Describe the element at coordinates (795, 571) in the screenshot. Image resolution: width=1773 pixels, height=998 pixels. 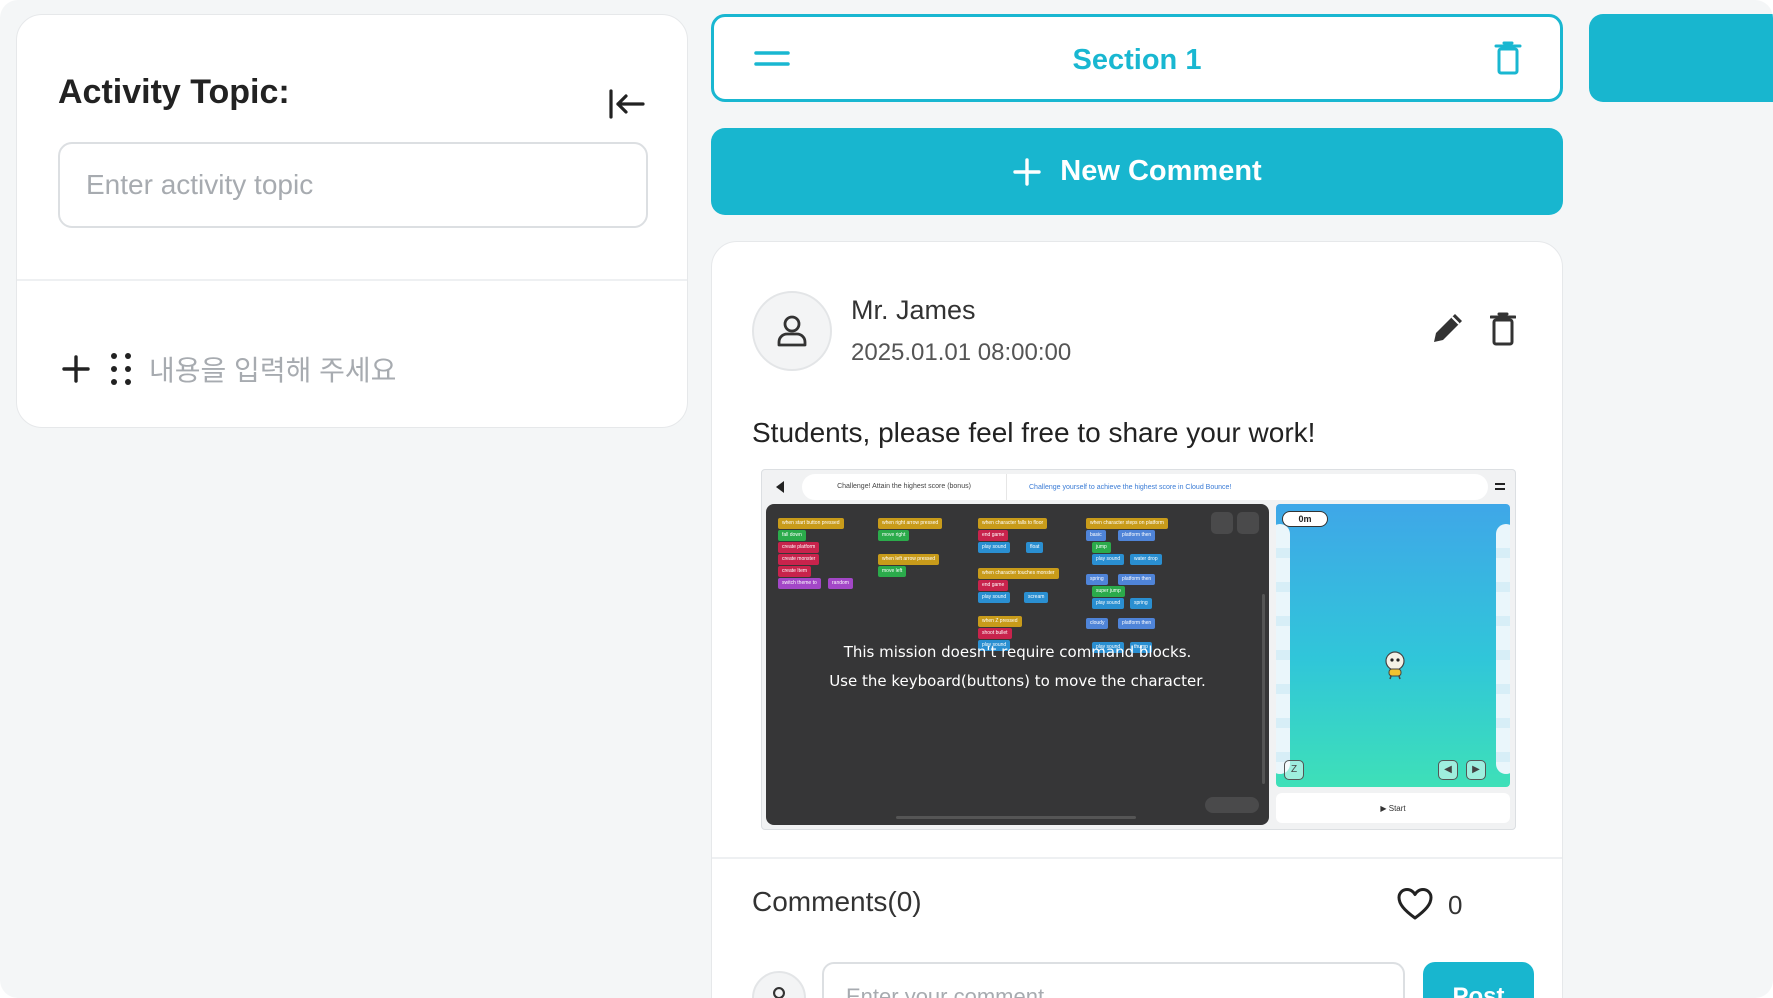
I see `code-block: create Item` at that location.